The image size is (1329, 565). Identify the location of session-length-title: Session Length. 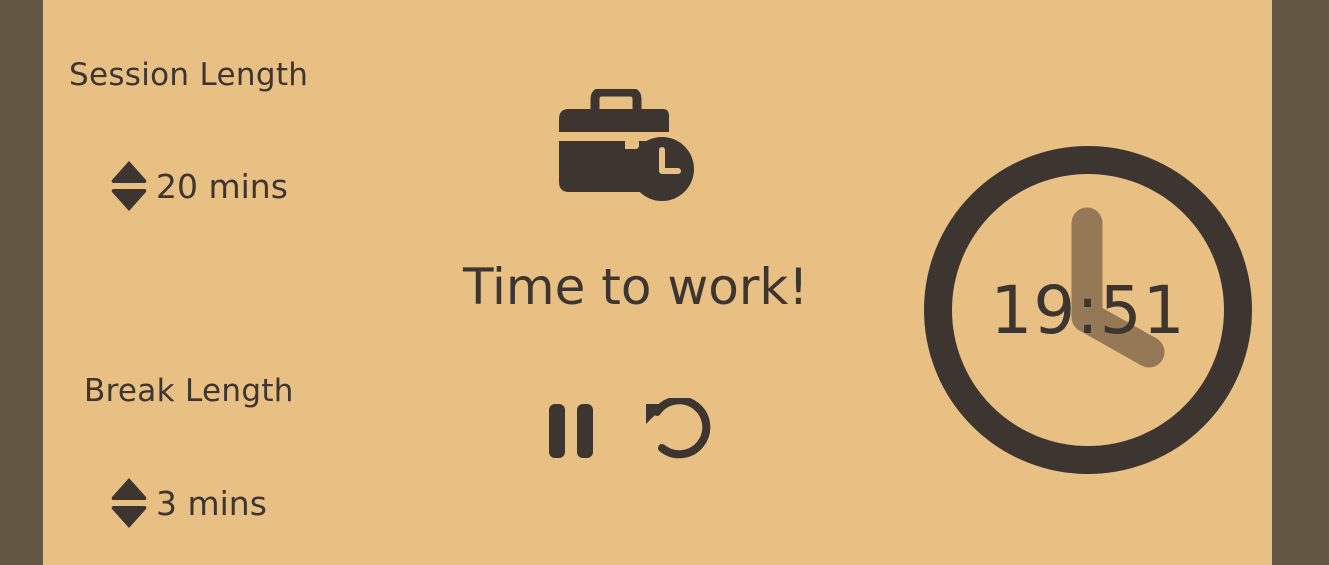
(189, 75).